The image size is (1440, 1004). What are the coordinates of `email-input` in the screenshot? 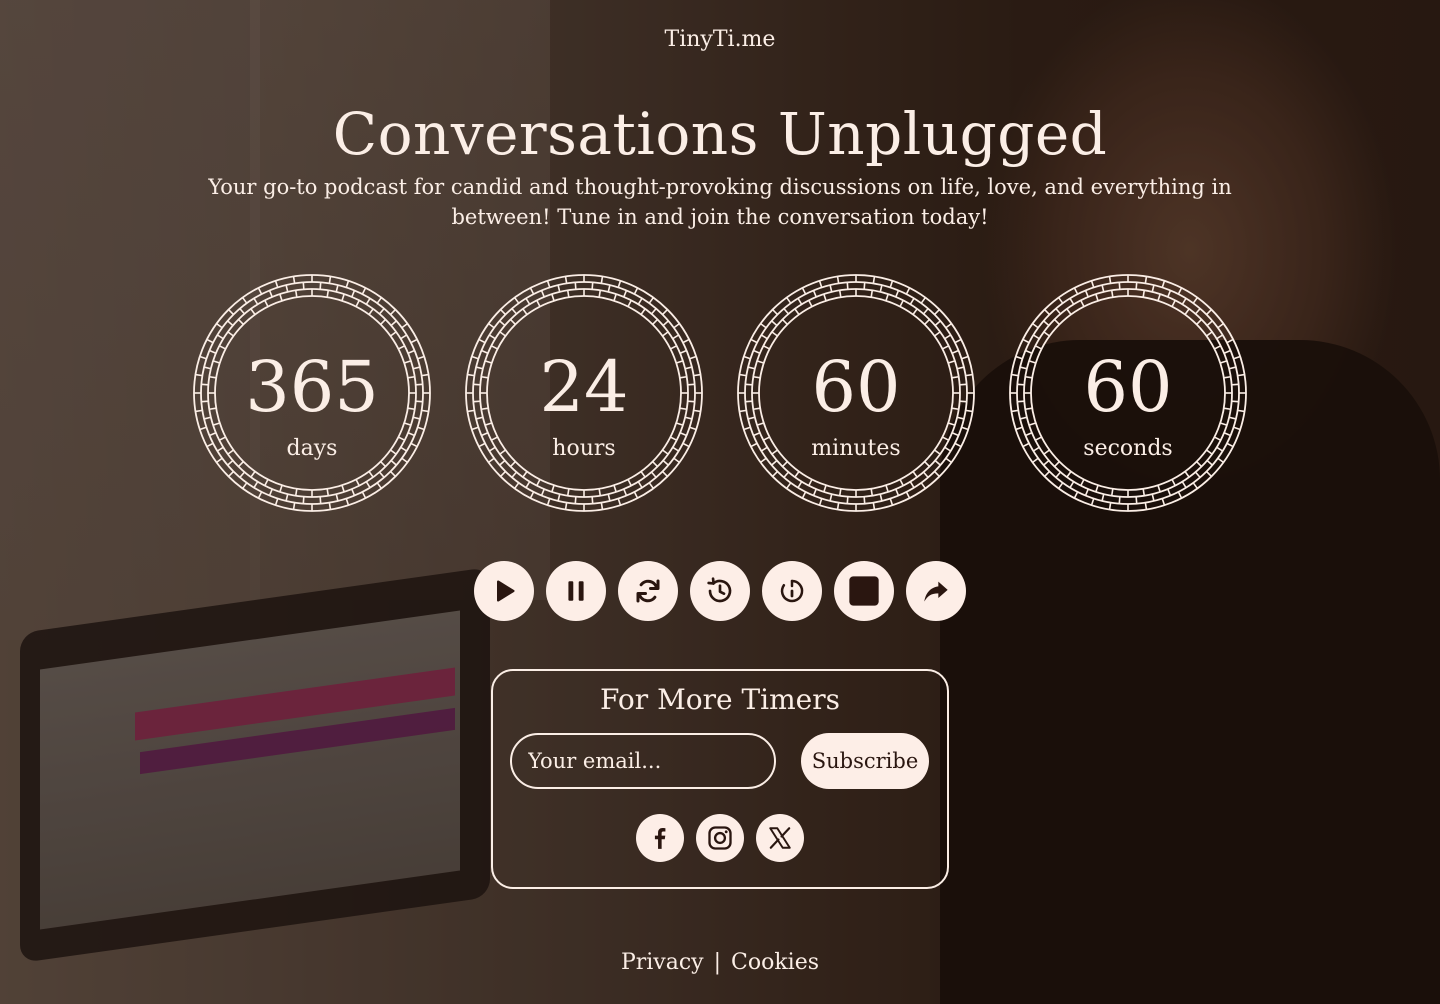 It's located at (643, 761).